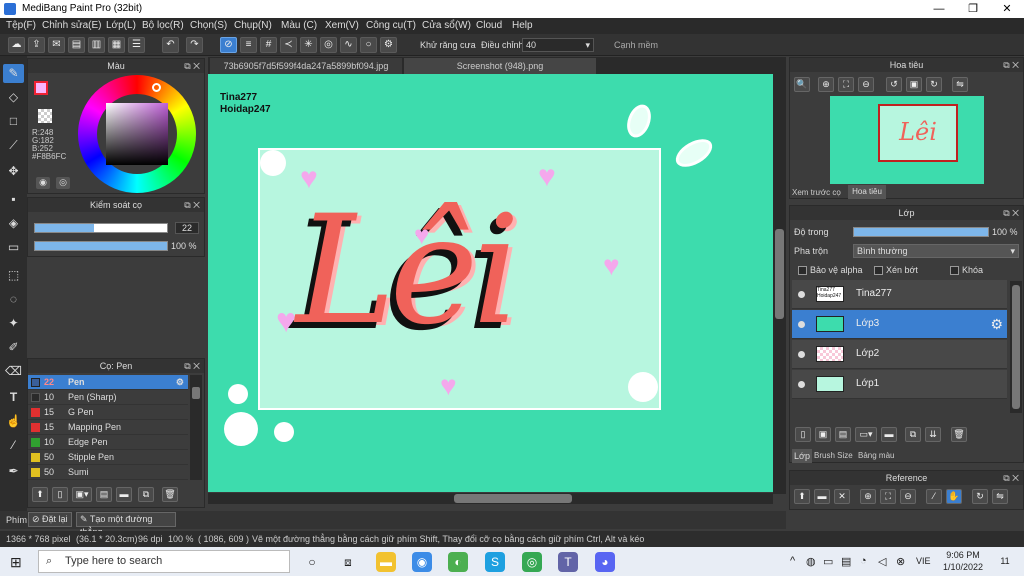  What do you see at coordinates (156, 87) in the screenshot?
I see `hue-handle` at bounding box center [156, 87].